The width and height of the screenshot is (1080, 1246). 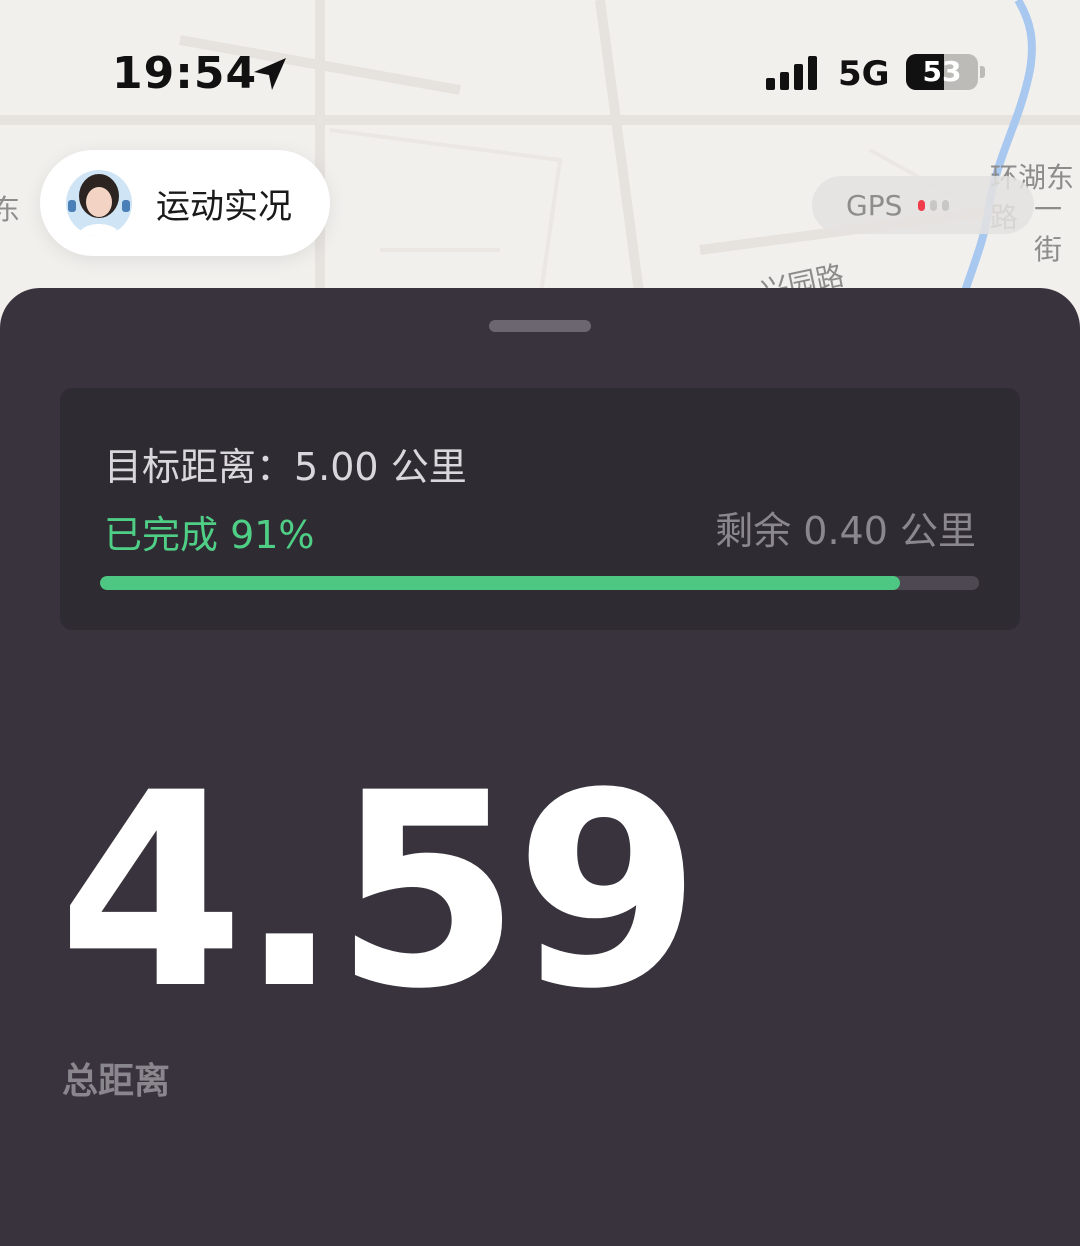 What do you see at coordinates (500, 583) in the screenshot?
I see `goal-progress-fill` at bounding box center [500, 583].